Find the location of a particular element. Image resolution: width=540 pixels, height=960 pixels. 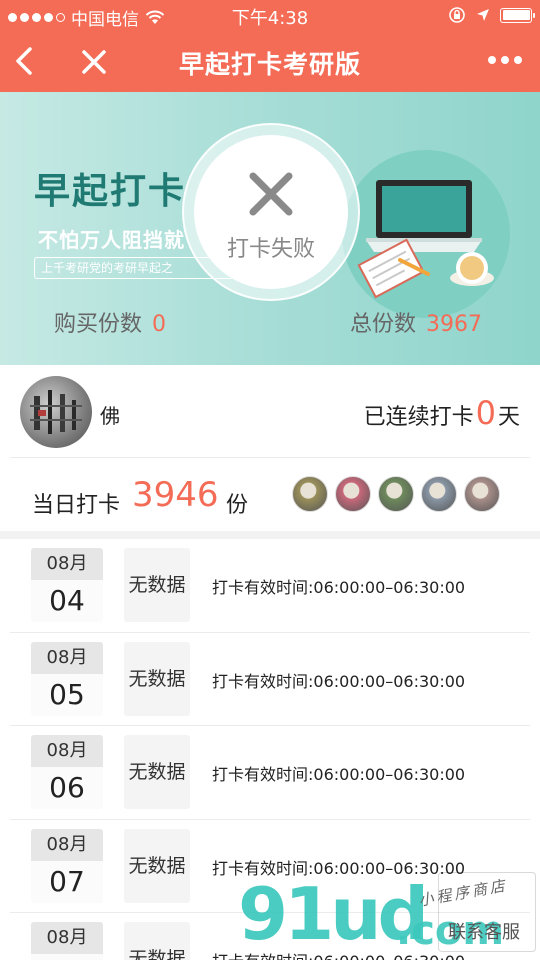

banner-slogan: 不怕万人阻挡就 is located at coordinates (111, 240).